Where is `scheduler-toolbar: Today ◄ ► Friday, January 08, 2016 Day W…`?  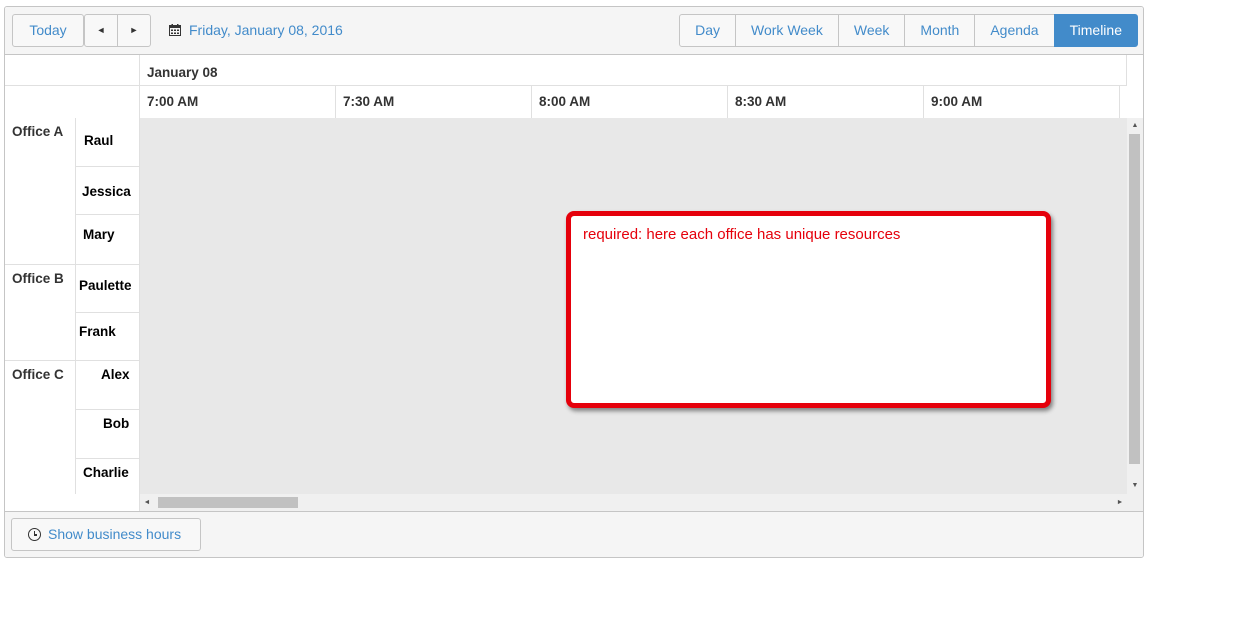
scheduler-toolbar: Today ◄ ► Friday, January 08, 2016 Day W… is located at coordinates (574, 31).